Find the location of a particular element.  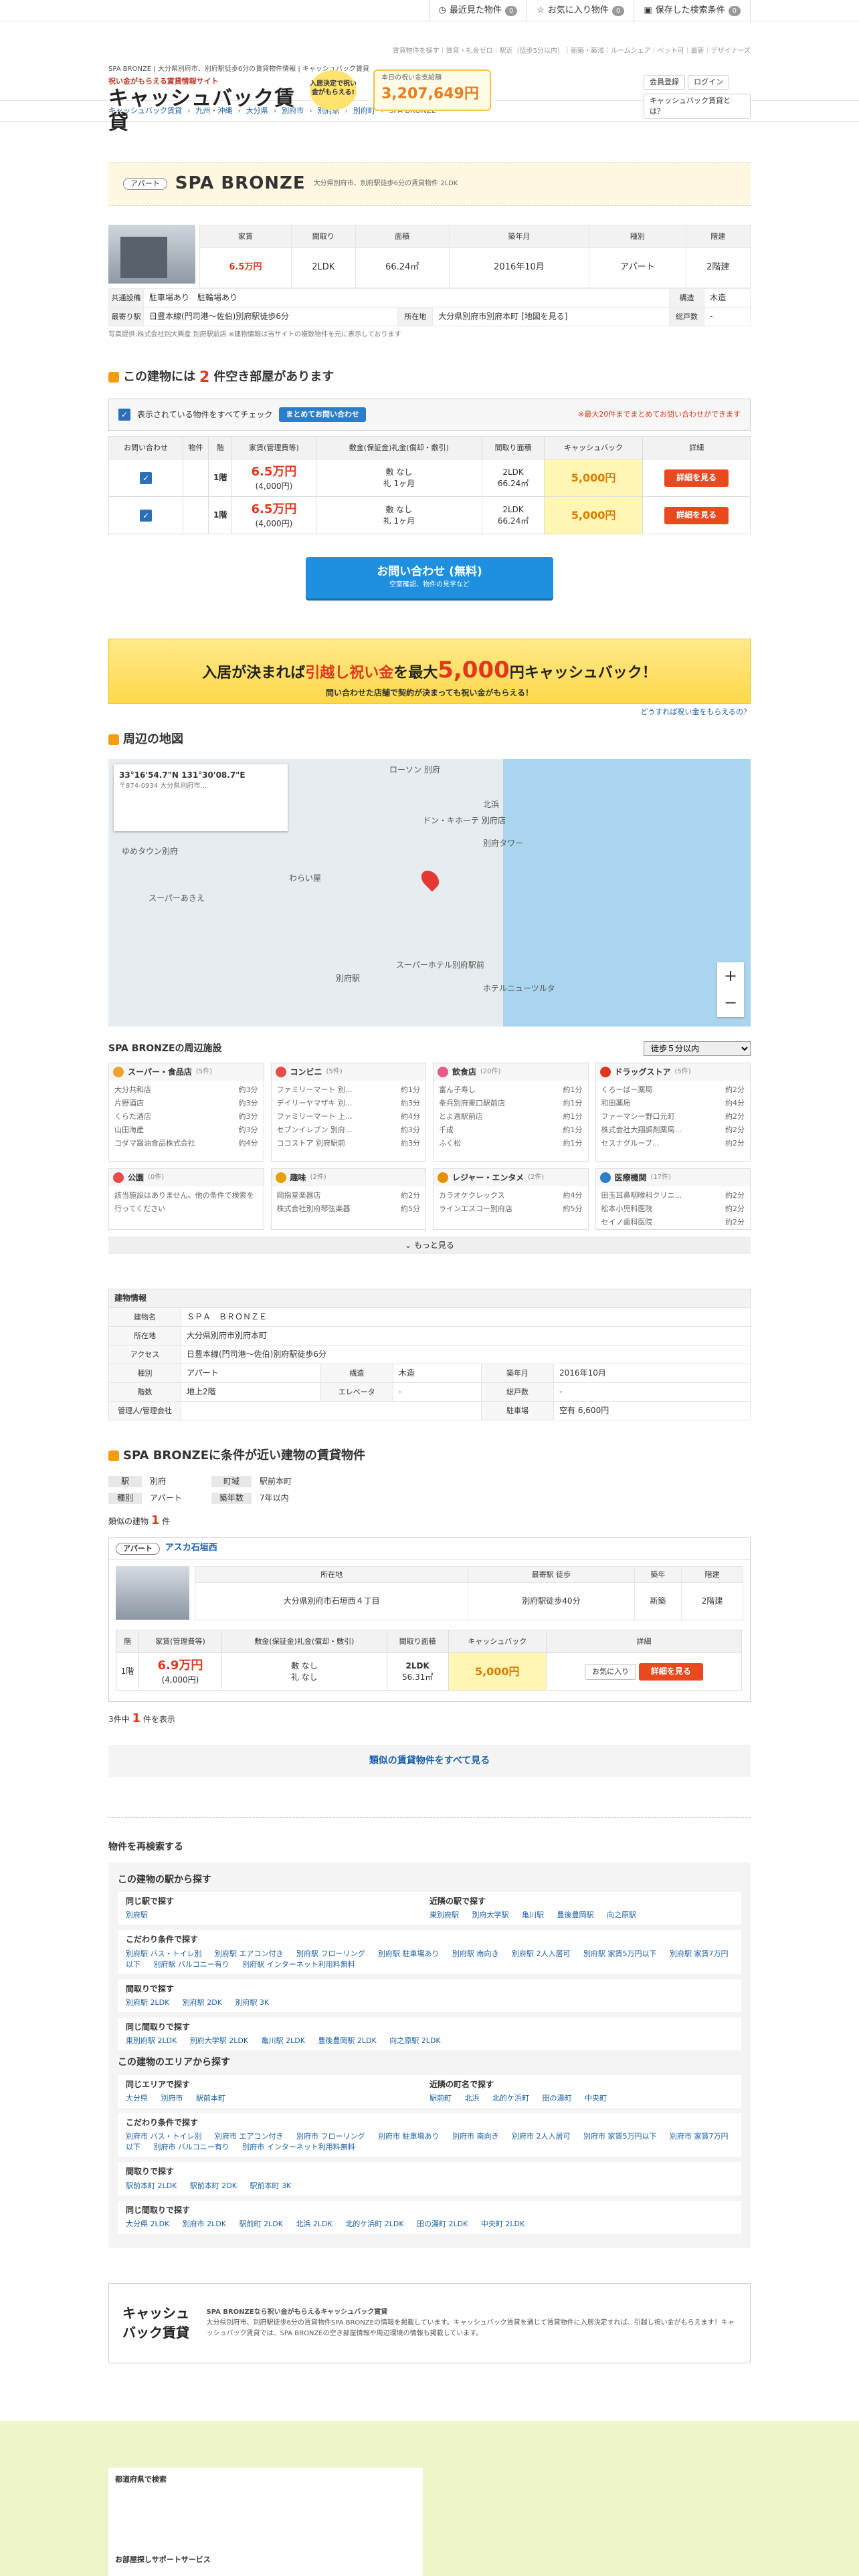

similar-property-name: アスカ石垣西 is located at coordinates (191, 1549).